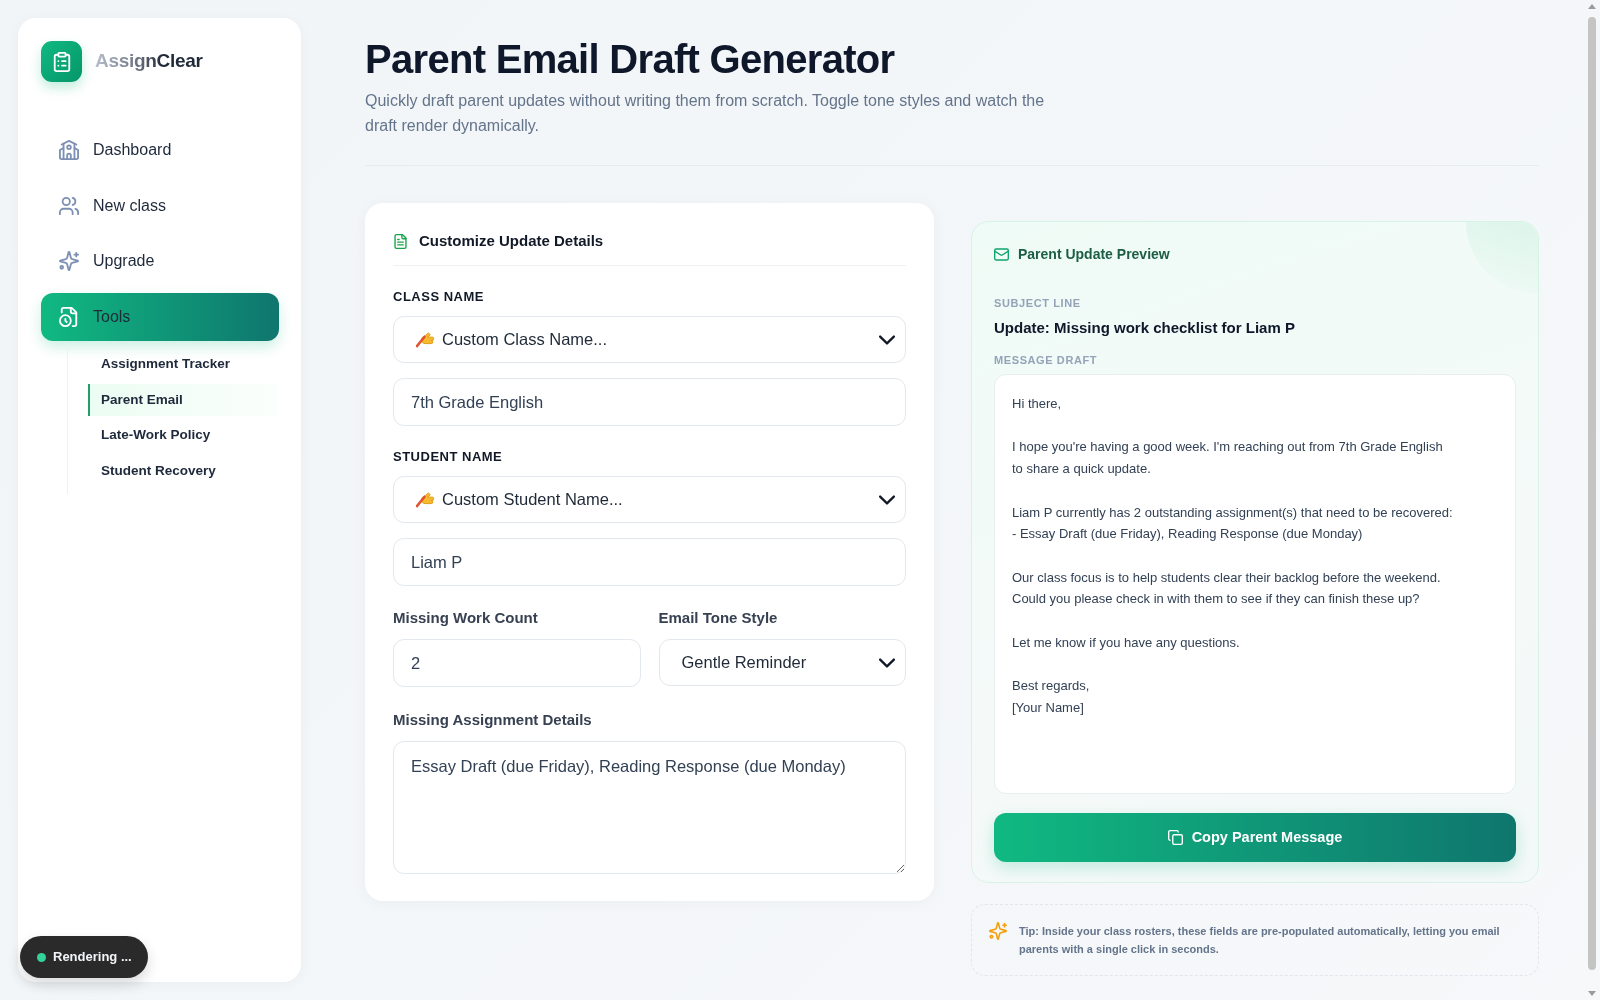  I want to click on tip-text: Tip: Inside your class rosters, these fields are pre-populated automatically, letting you email parents with a single click in seconds., so click(1260, 940).